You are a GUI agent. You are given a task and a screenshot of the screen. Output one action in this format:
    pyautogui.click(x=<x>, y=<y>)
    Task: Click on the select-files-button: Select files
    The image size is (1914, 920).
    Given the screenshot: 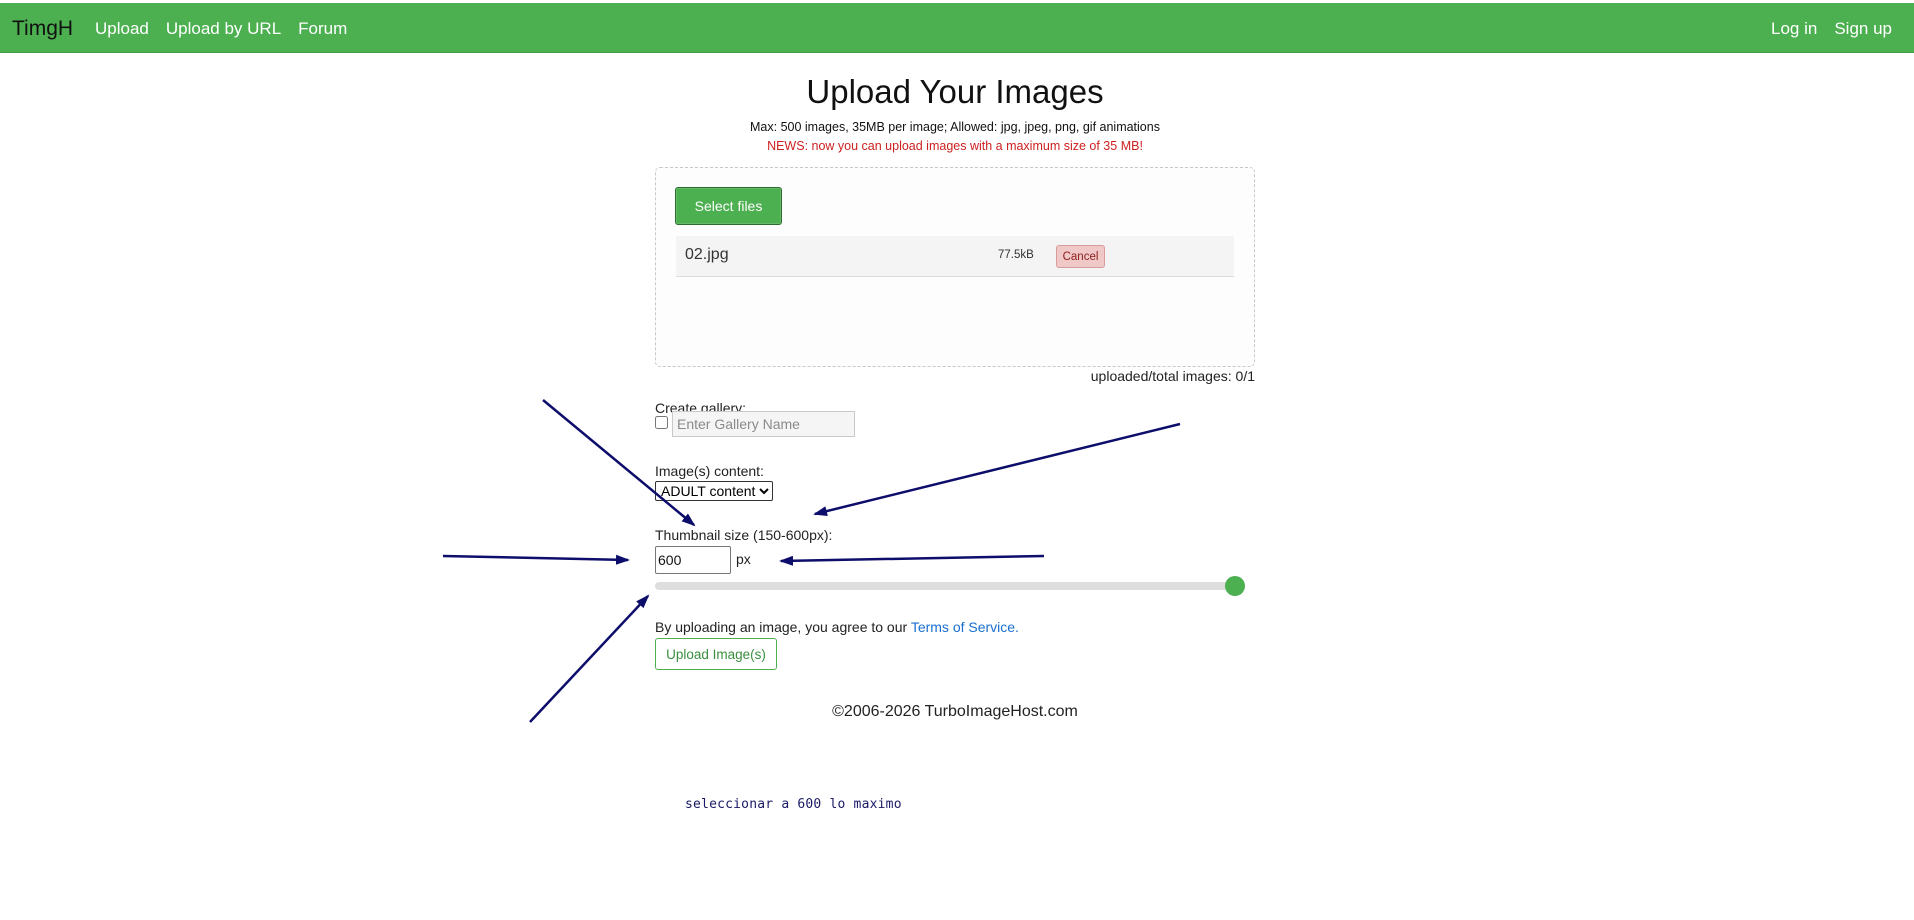 What is the action you would take?
    pyautogui.click(x=728, y=206)
    